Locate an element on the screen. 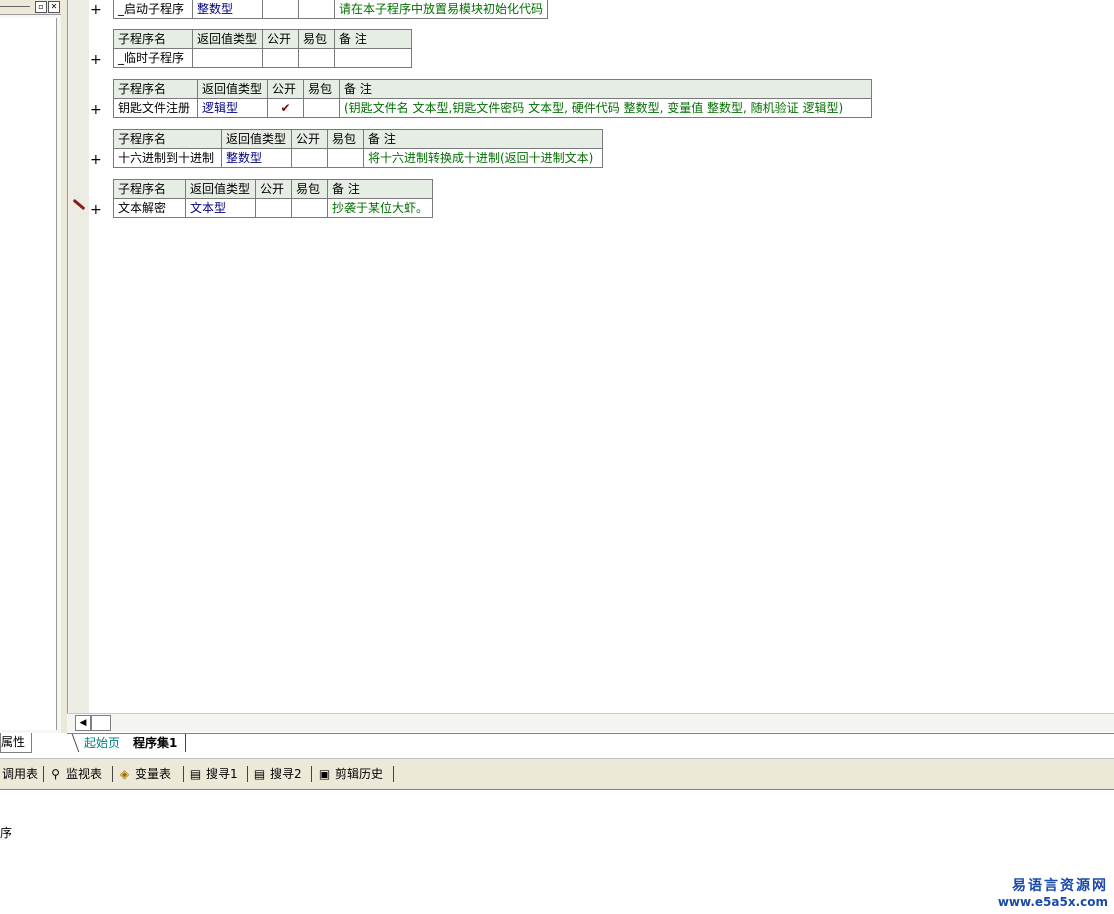 The height and width of the screenshot is (914, 1114). search2-button: ▤ 搜寻2 is located at coordinates (277, 774).